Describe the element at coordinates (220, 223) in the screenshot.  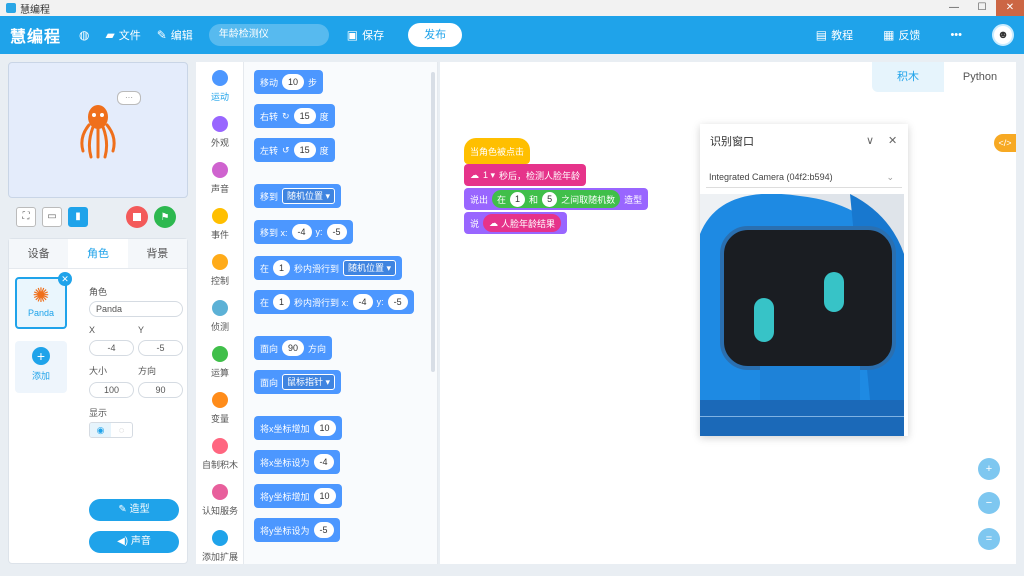
I see `category-3: 事件` at that location.